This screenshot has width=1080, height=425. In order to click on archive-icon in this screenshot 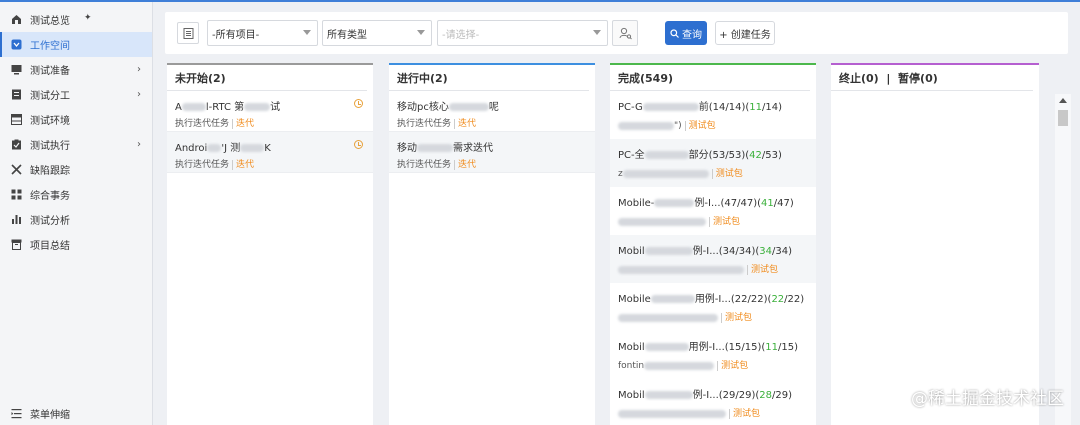, I will do `click(16, 244)`.